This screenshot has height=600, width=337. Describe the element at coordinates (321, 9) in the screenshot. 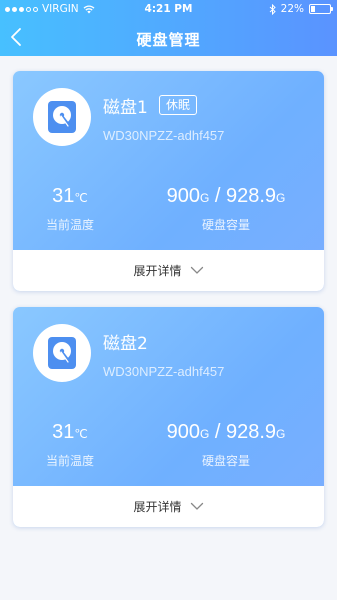

I see `battery-icon` at that location.